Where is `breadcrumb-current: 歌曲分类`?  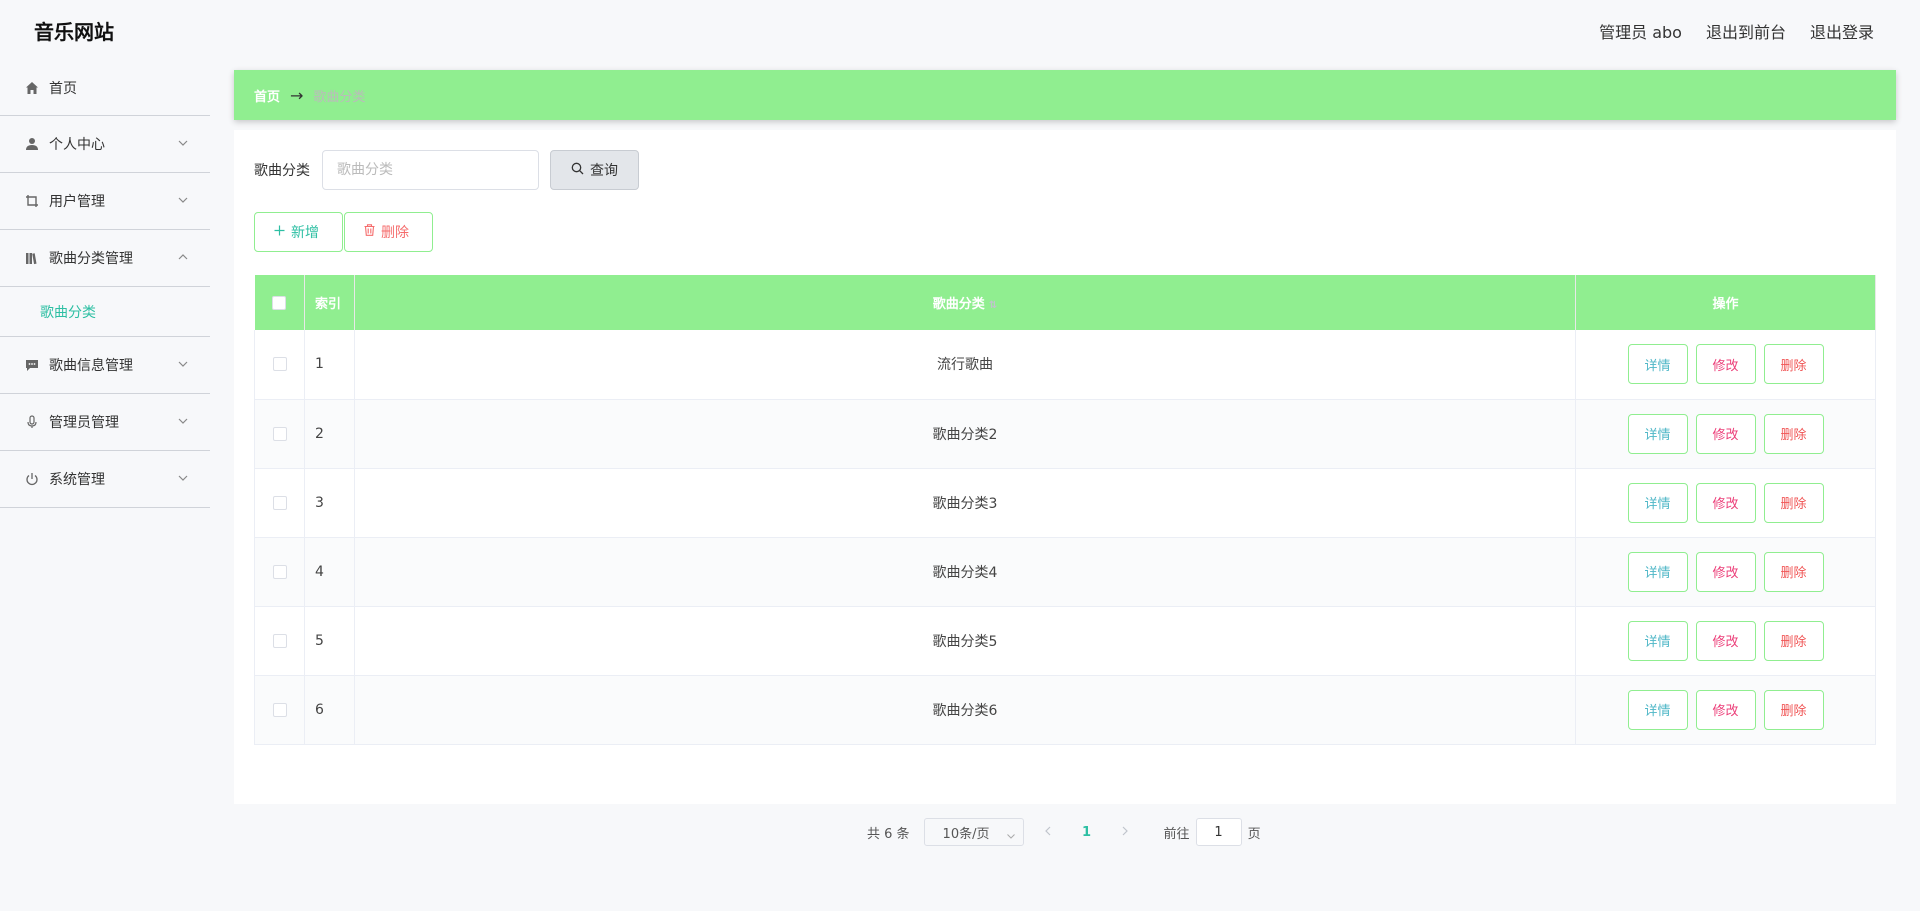
breadcrumb-current: 歌曲分类 is located at coordinates (339, 97).